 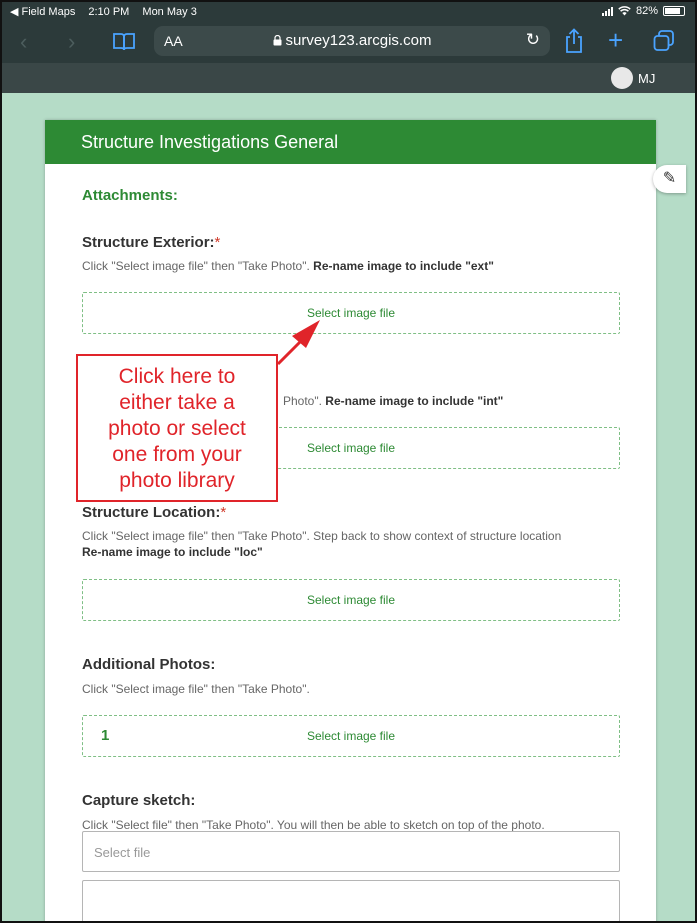 What do you see at coordinates (177, 402) in the screenshot?
I see `callout-line: either take a` at bounding box center [177, 402].